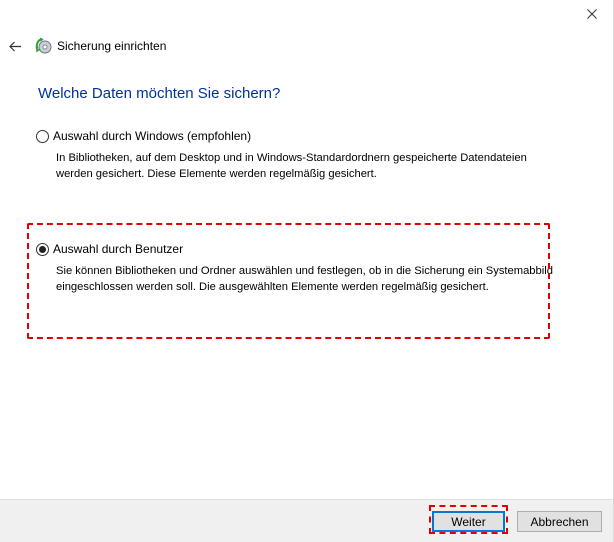  I want to click on header: Sicherung einrichten, so click(86, 46).